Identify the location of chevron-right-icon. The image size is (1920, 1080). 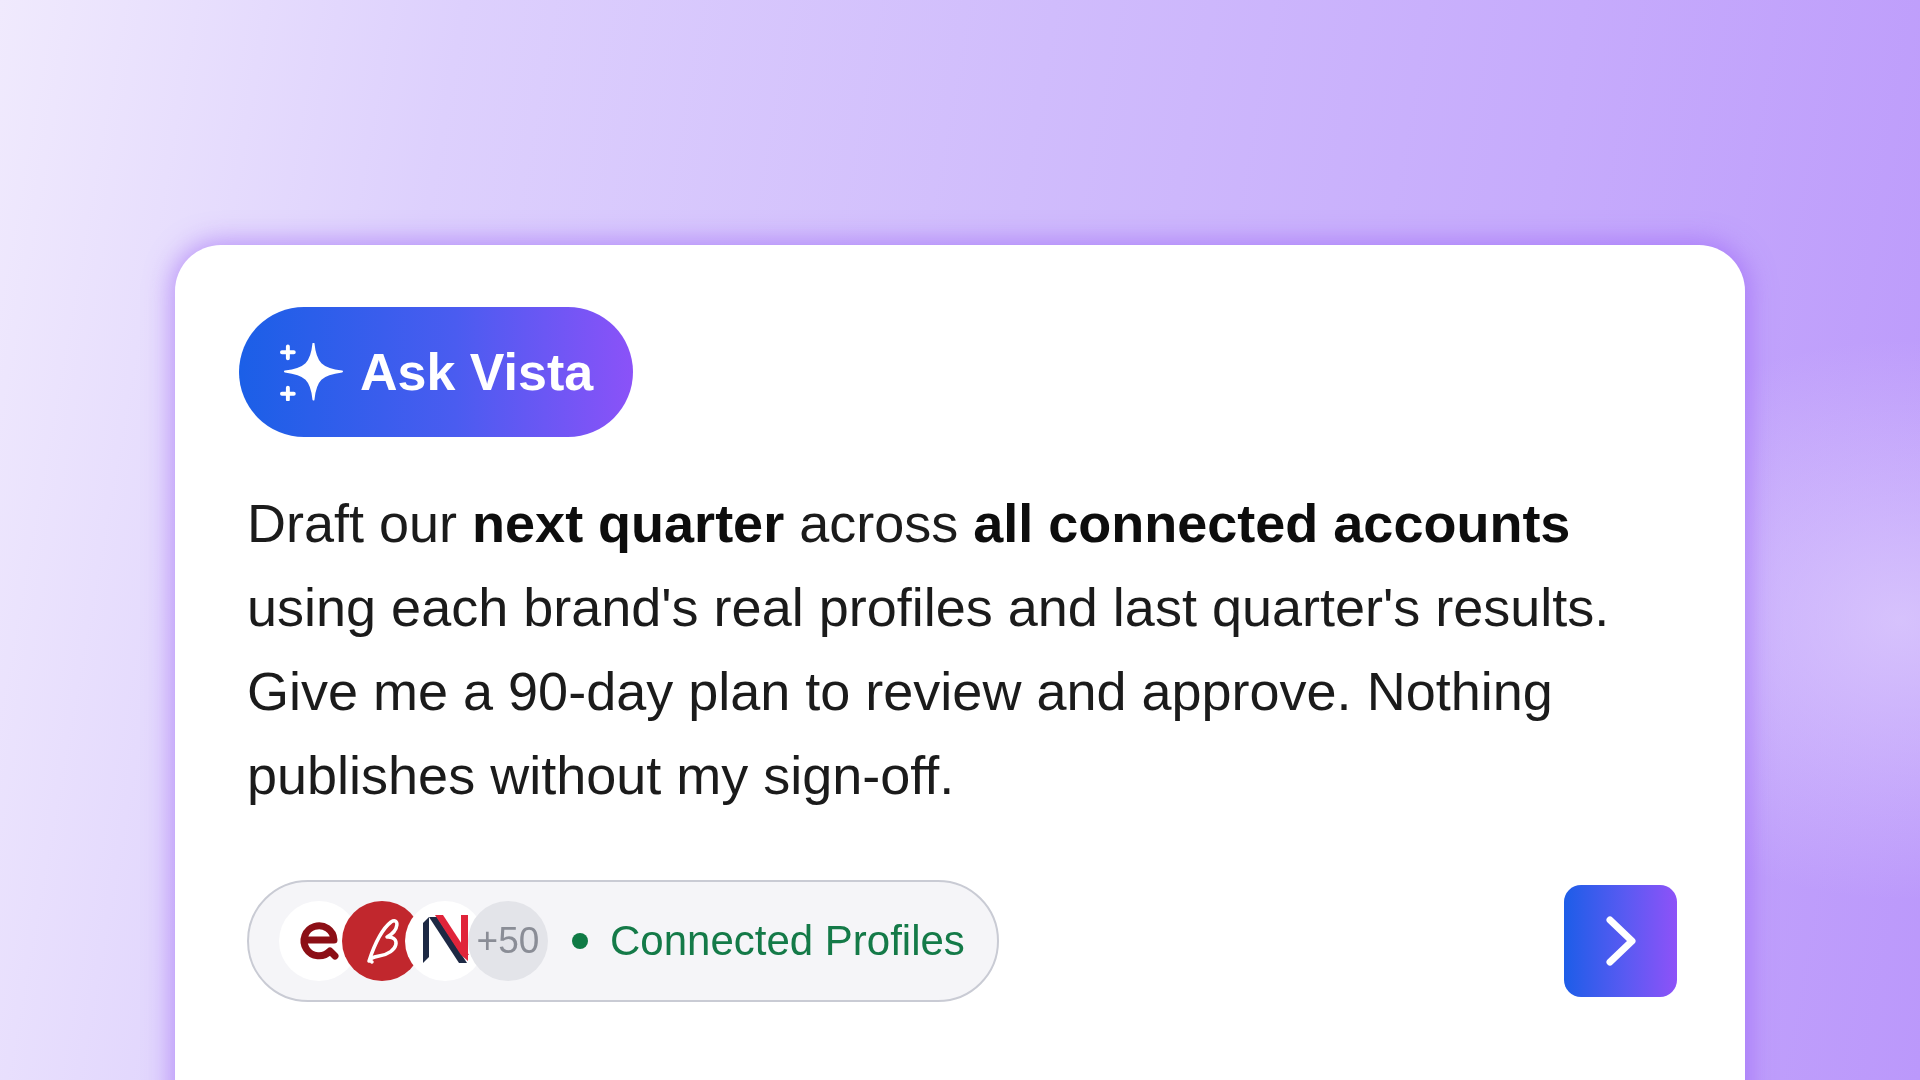
(1620, 941).